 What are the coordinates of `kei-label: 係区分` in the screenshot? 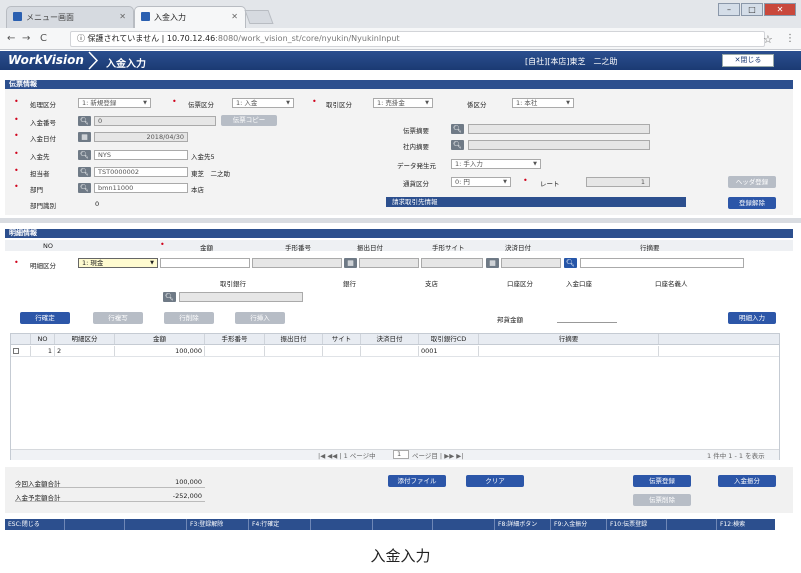 It's located at (477, 105).